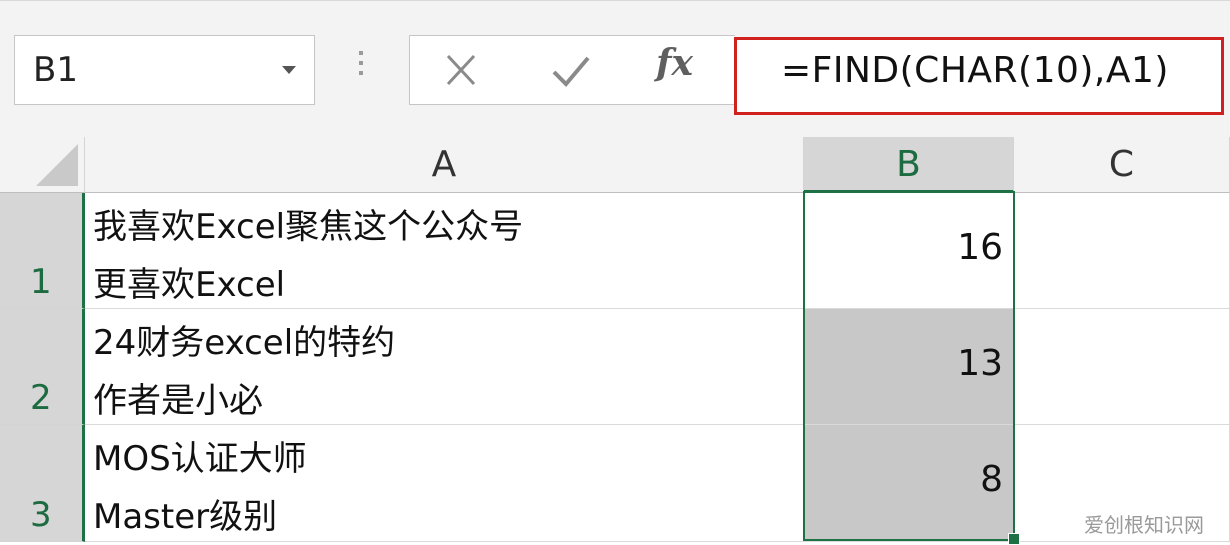  What do you see at coordinates (55, 70) in the screenshot?
I see `name-box-value: B1` at bounding box center [55, 70].